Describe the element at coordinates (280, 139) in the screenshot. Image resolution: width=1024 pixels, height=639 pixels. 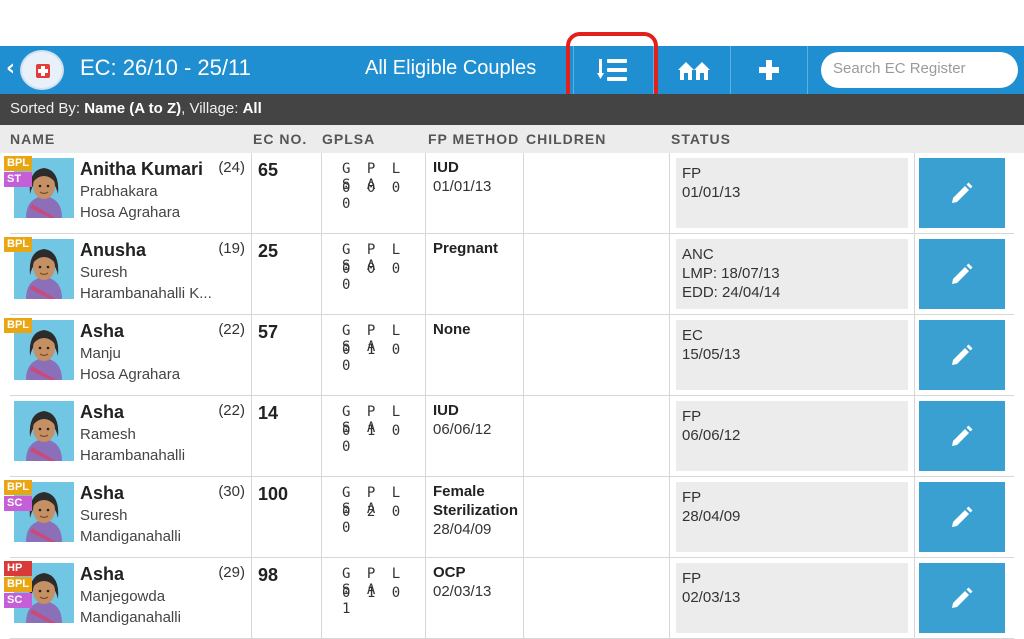
I see `col-ec-no: EC NO.` at that location.